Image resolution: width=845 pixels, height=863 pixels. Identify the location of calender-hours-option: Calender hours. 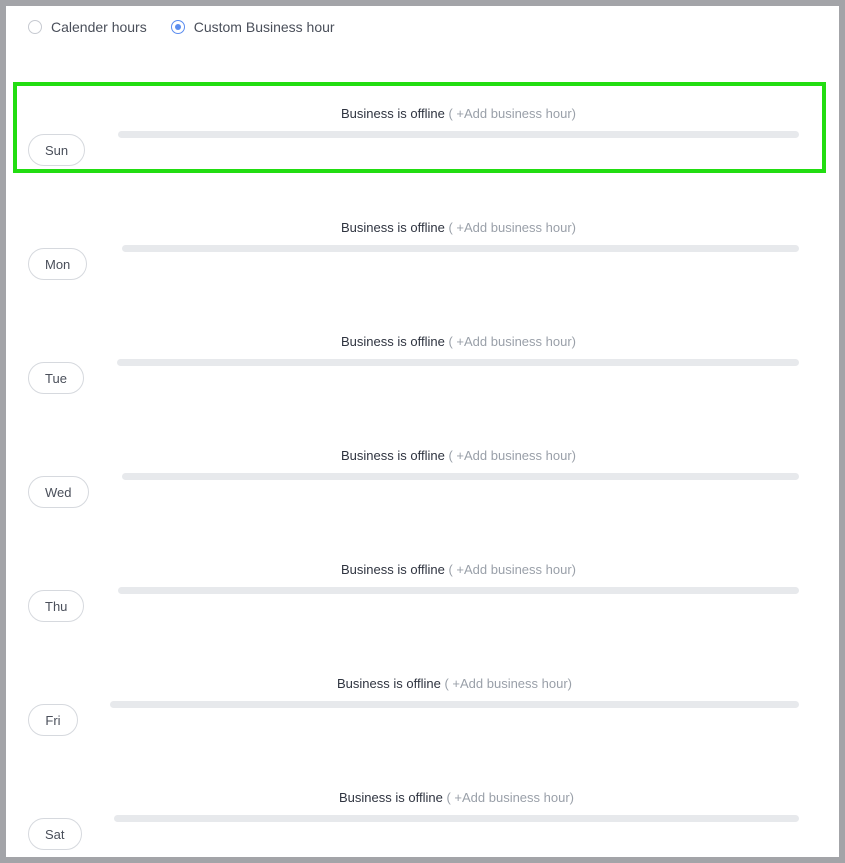
(87, 27).